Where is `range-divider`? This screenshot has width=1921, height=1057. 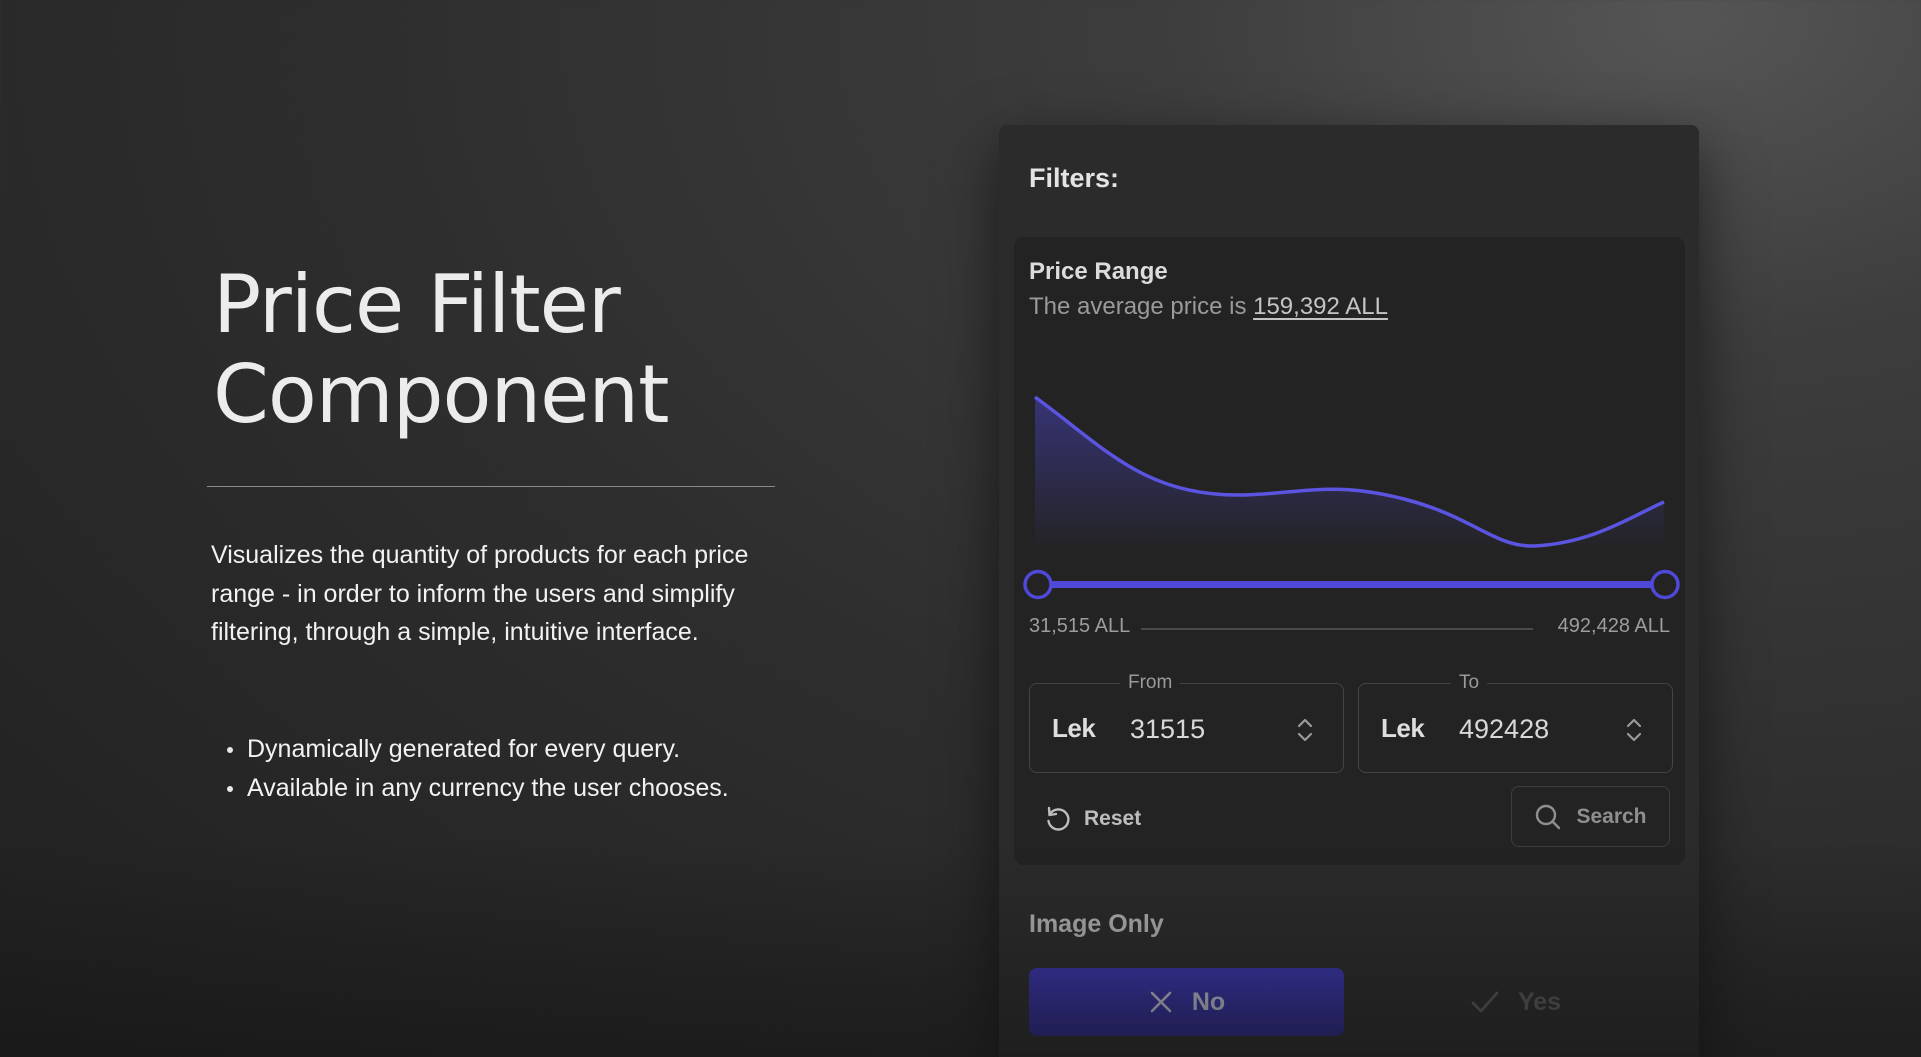 range-divider is located at coordinates (1337, 629).